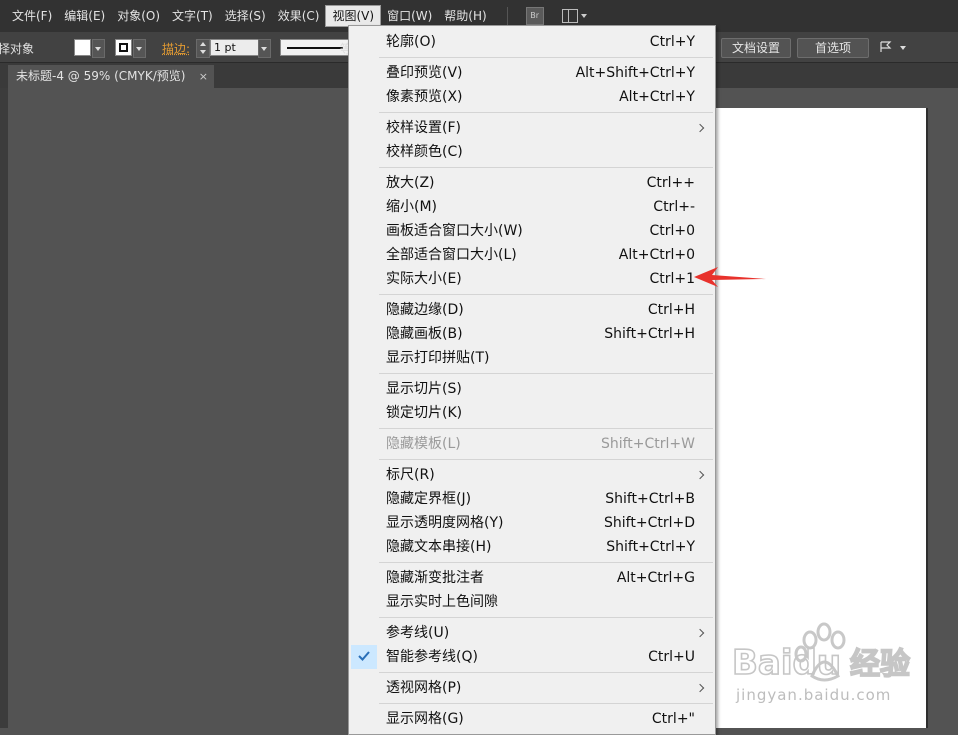  I want to click on fill-swatch, so click(82, 47).